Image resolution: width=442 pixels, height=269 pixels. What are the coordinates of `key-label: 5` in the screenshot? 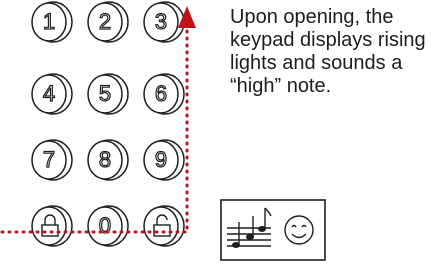 It's located at (105, 93).